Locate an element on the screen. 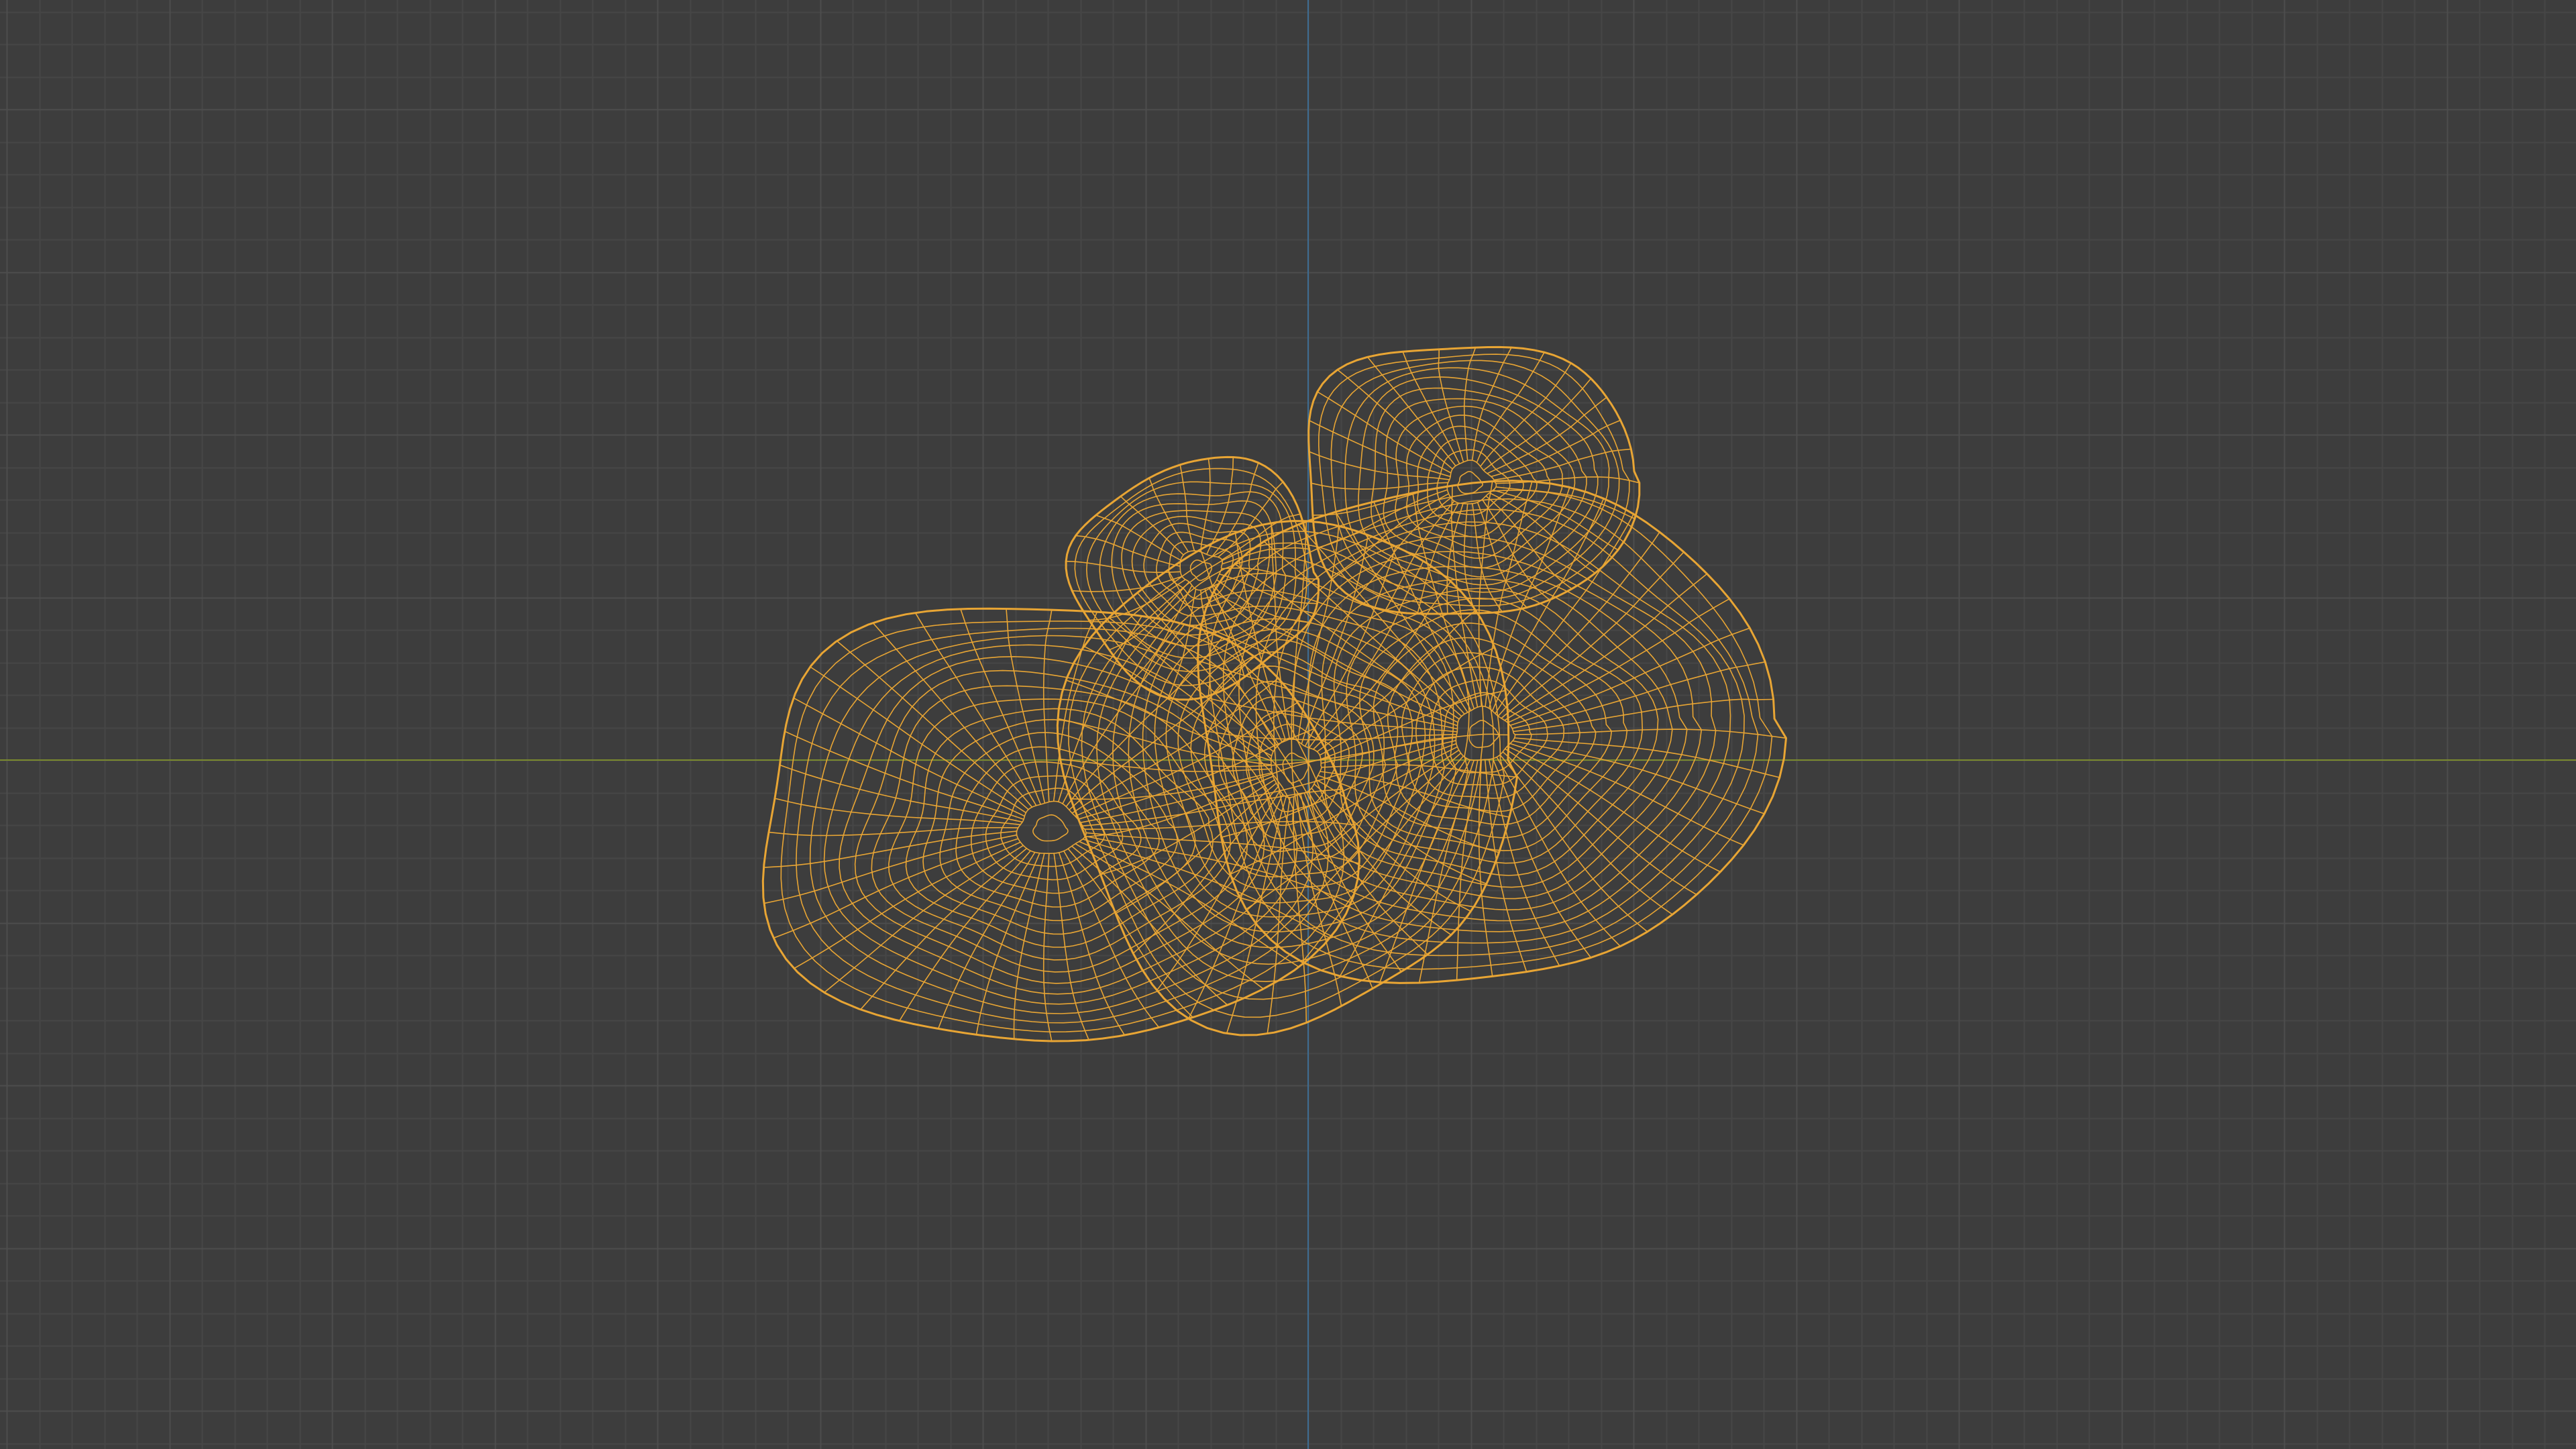 Image resolution: width=2576 pixels, height=1449 pixels. mesh-outline-edge is located at coordinates (1492, 732).